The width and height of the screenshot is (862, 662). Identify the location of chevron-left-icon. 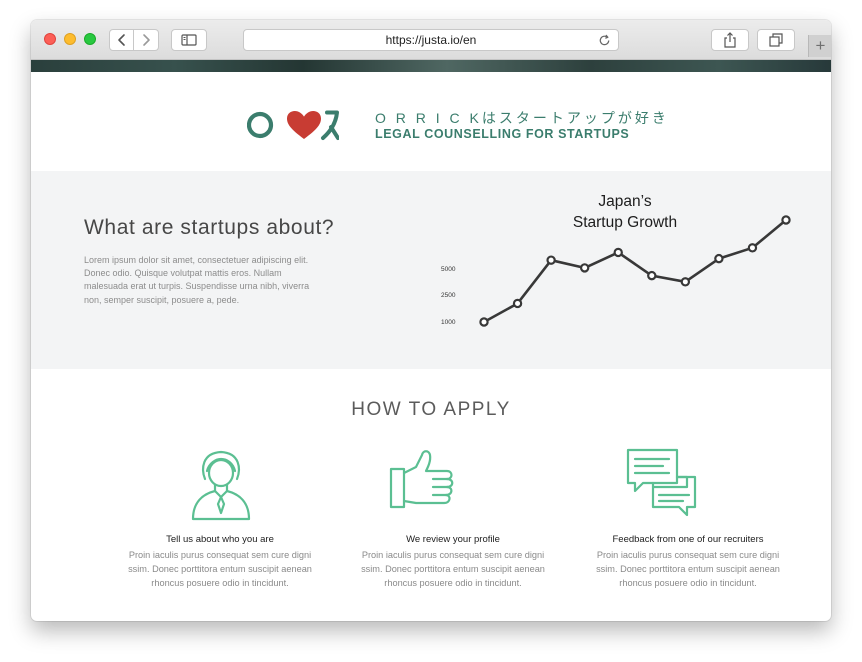
(121, 40).